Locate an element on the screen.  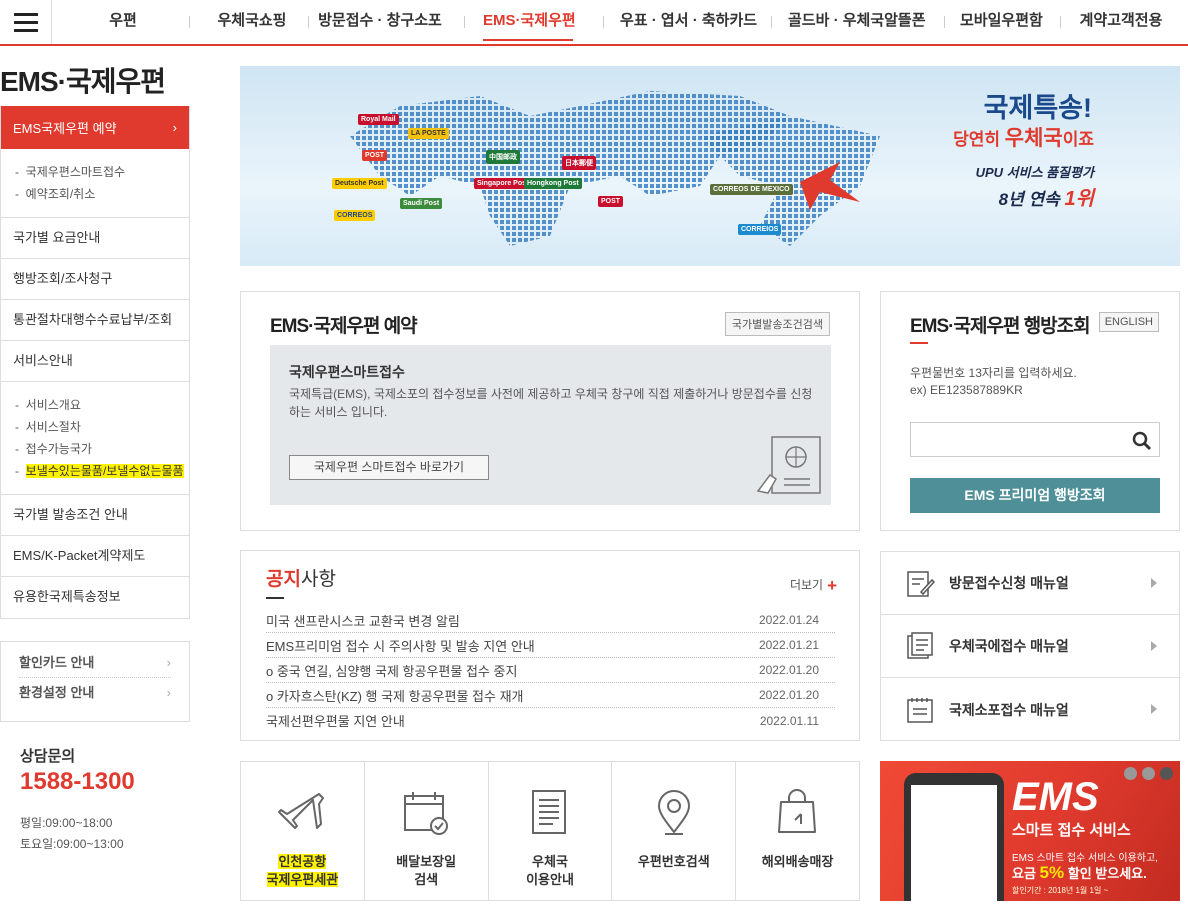
submenu-available-countries: - 접수가능국가 is located at coordinates (102, 449).